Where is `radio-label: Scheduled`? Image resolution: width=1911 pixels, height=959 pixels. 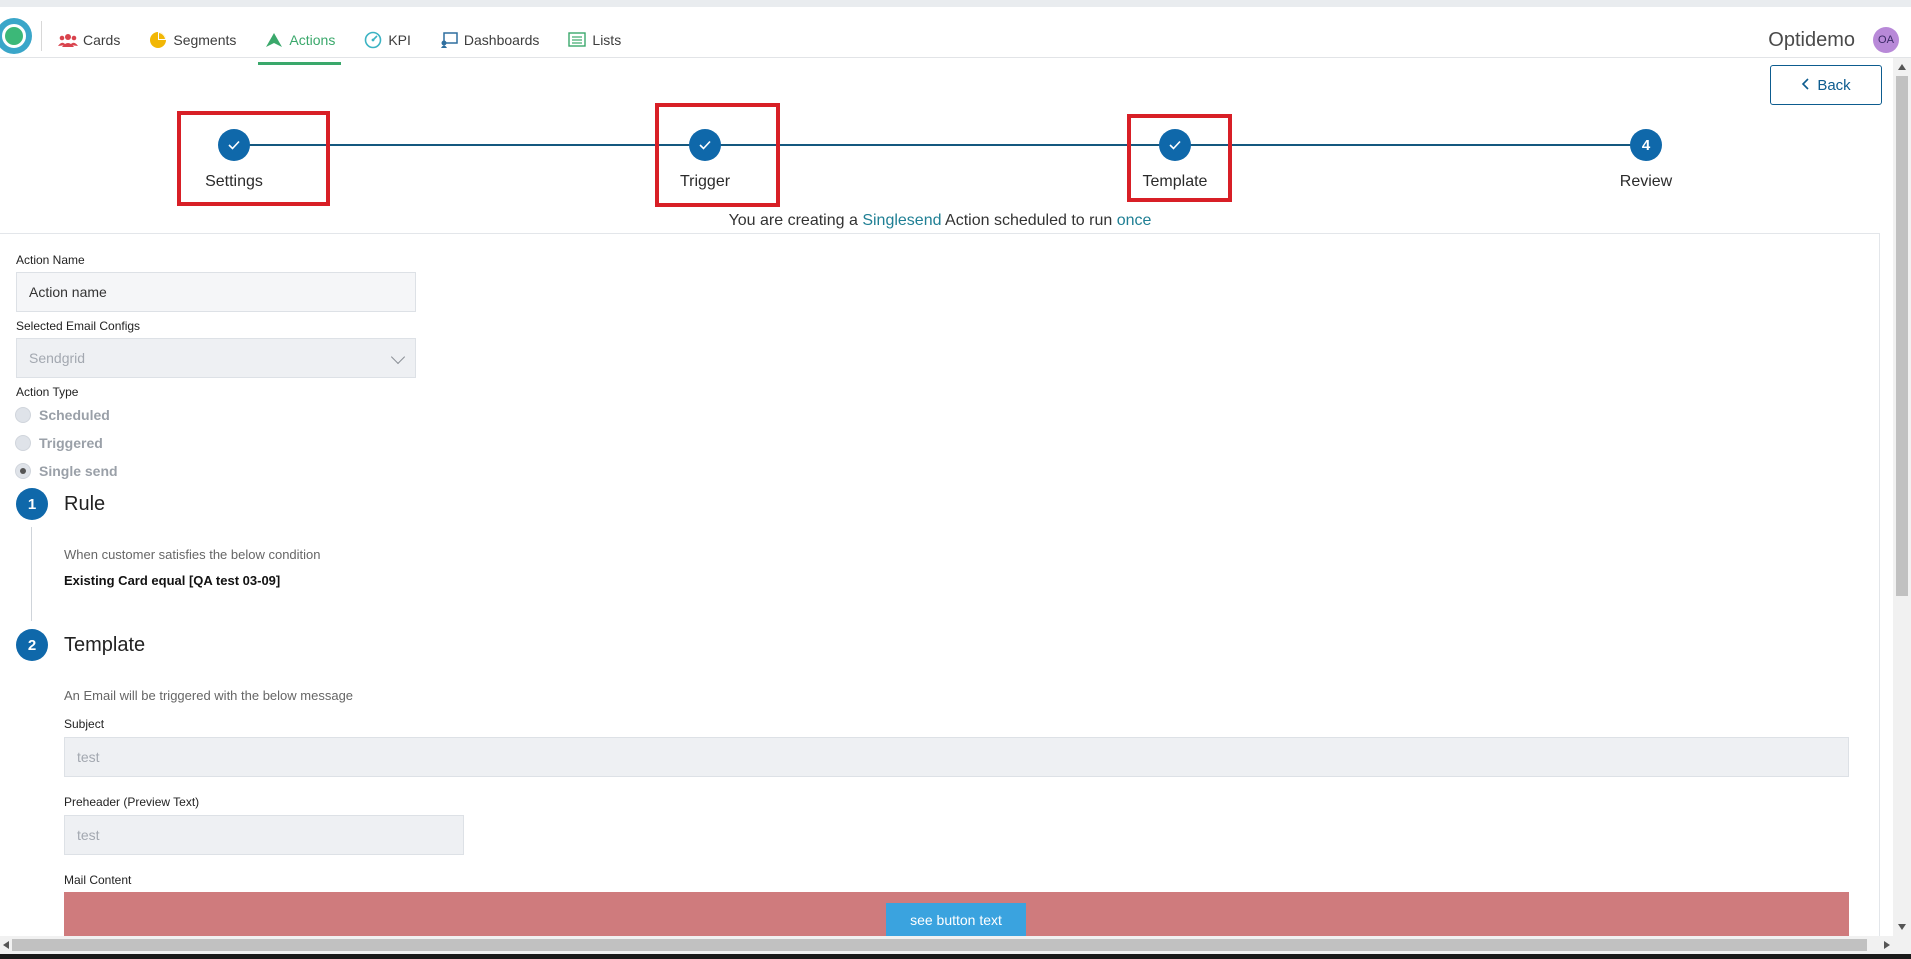 radio-label: Scheduled is located at coordinates (74, 415).